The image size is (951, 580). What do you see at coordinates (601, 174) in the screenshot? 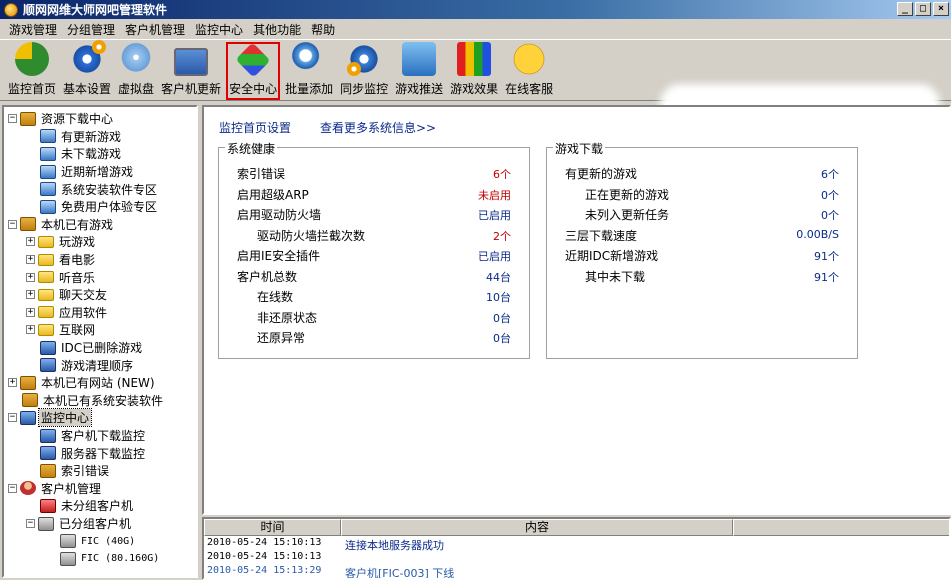
I see `download-row-label: 有更新的游戏` at bounding box center [601, 174].